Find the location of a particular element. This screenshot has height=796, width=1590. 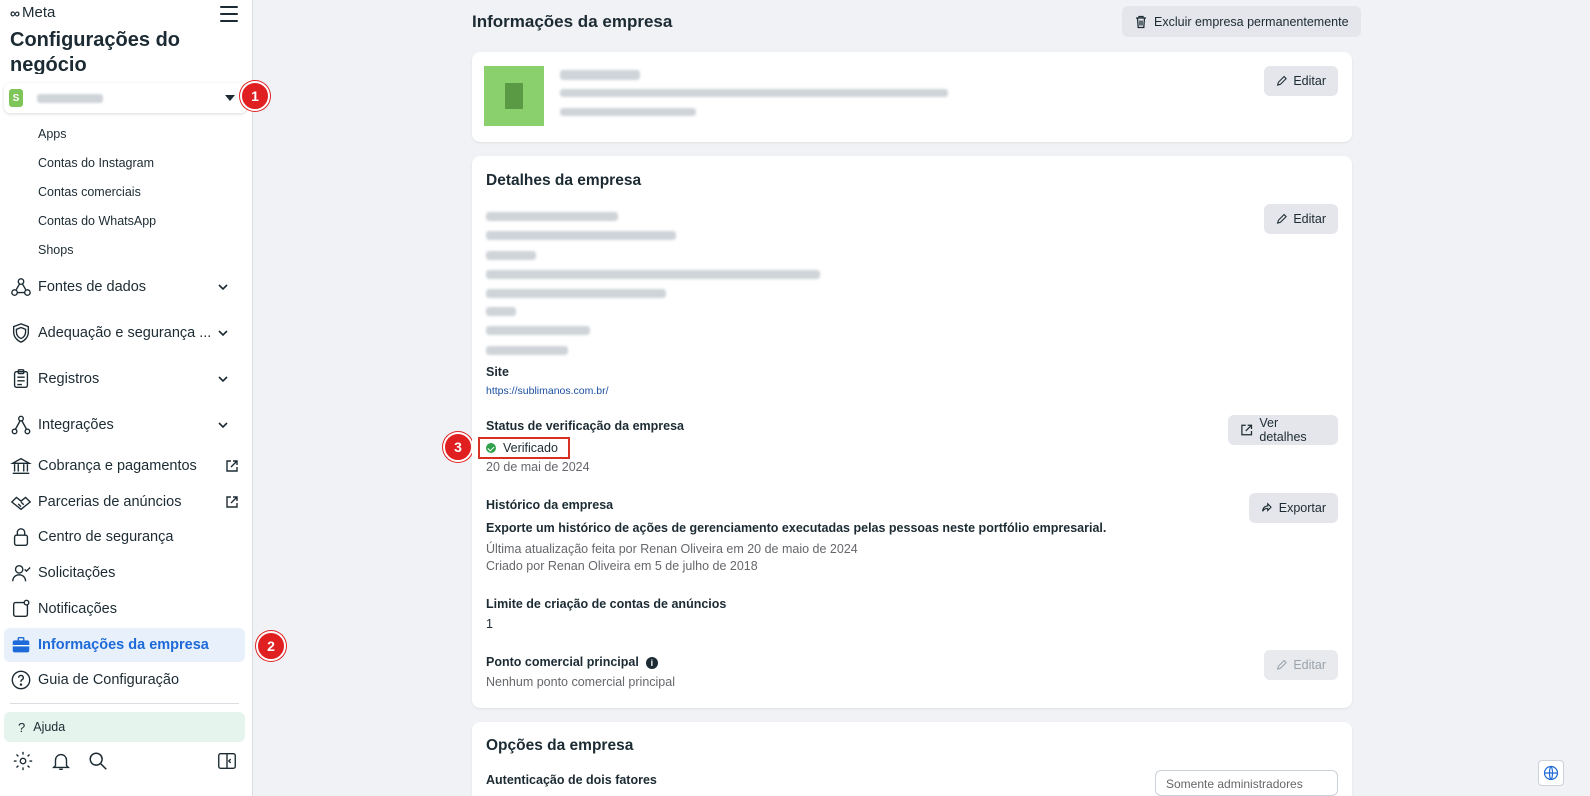

sidebar-item-records: Registros is located at coordinates (124, 379).